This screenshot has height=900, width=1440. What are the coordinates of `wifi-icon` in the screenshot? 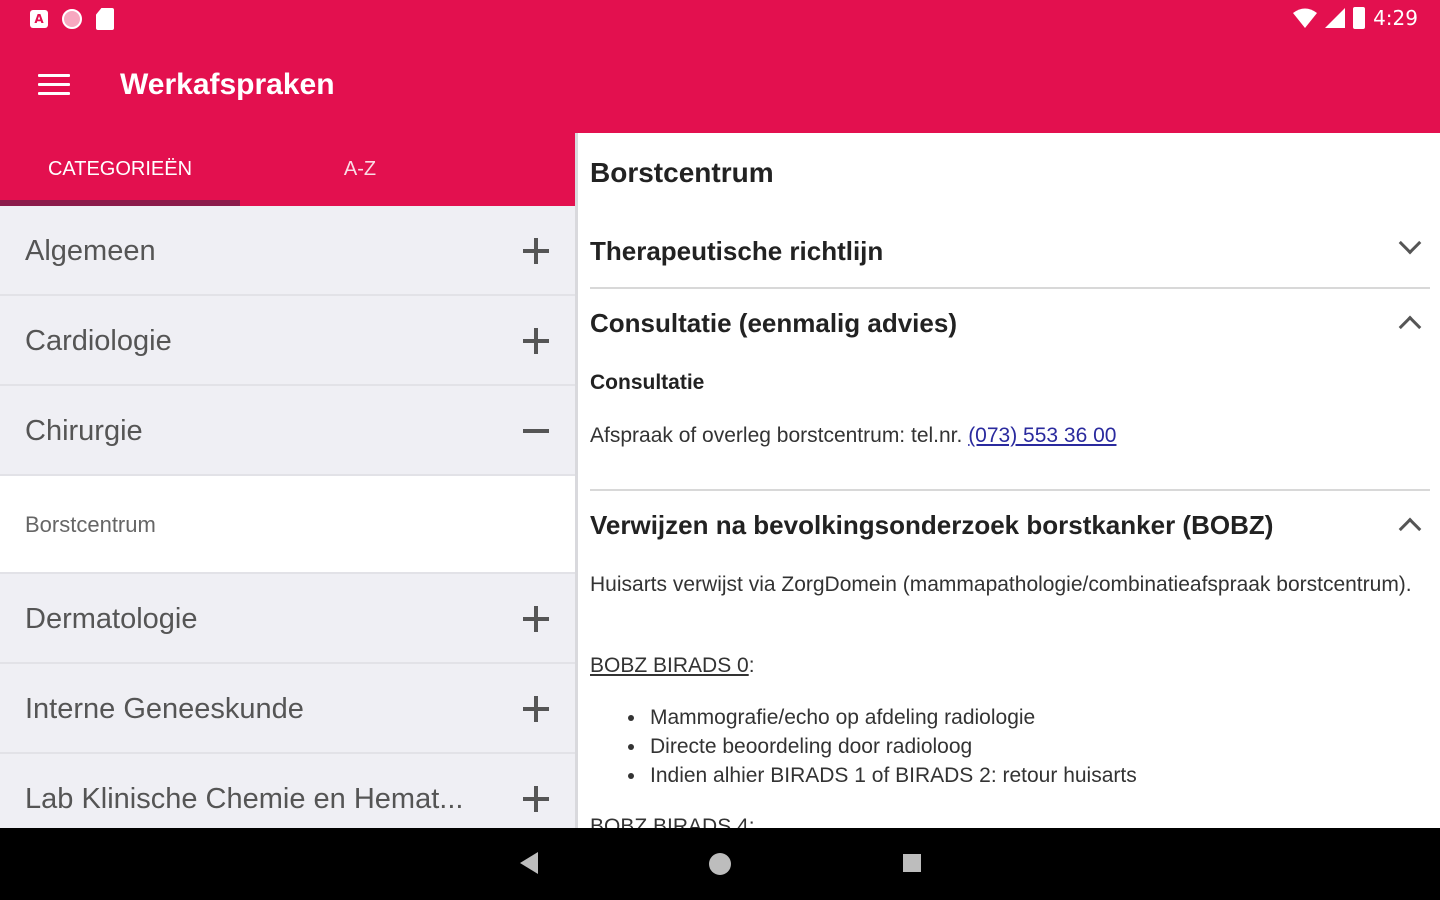 It's located at (1305, 18).